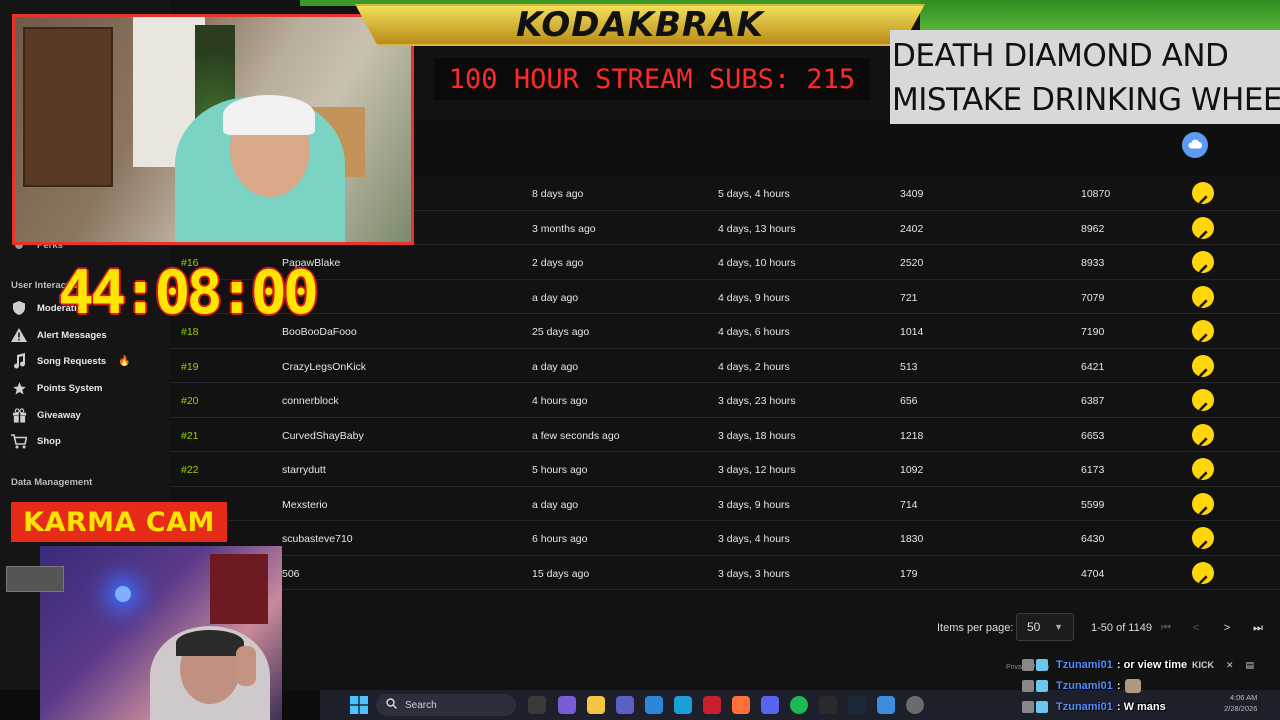 This screenshot has height=720, width=1280. I want to click on file-explorer-icon, so click(596, 705).